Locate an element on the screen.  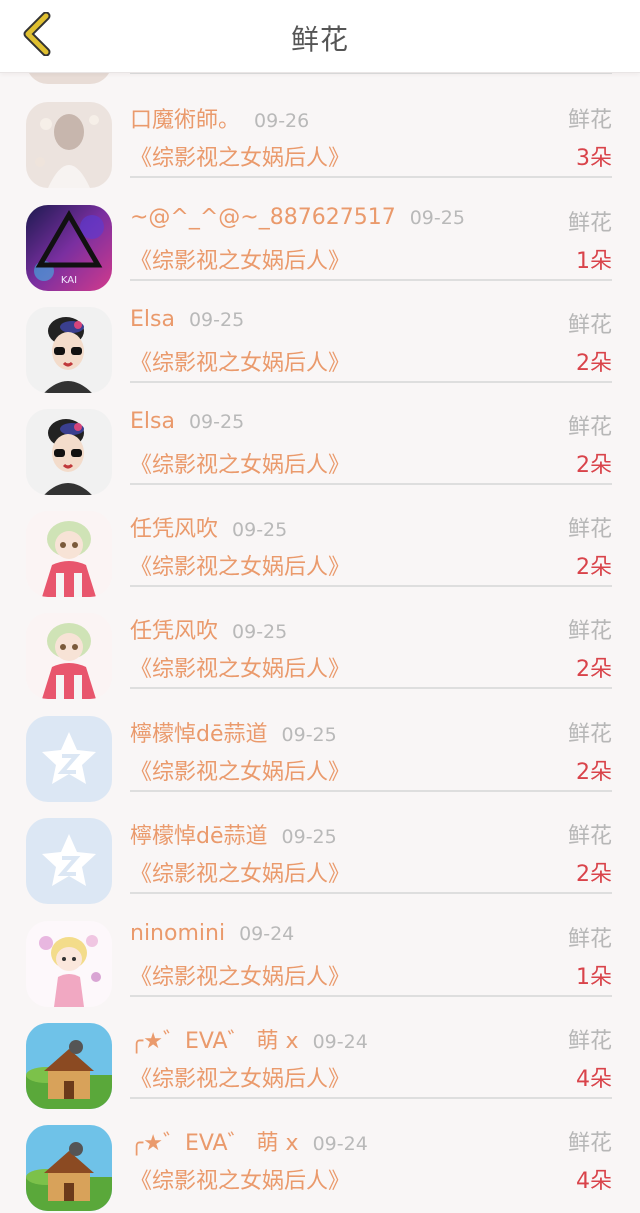
gift-count: 3朵 is located at coordinates (594, 158).